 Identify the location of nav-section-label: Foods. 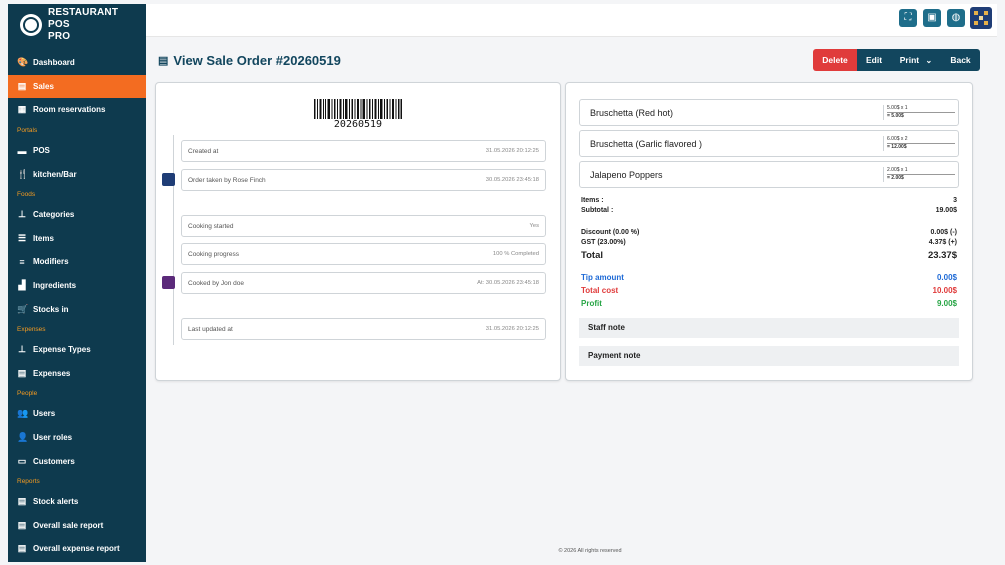
(26, 194).